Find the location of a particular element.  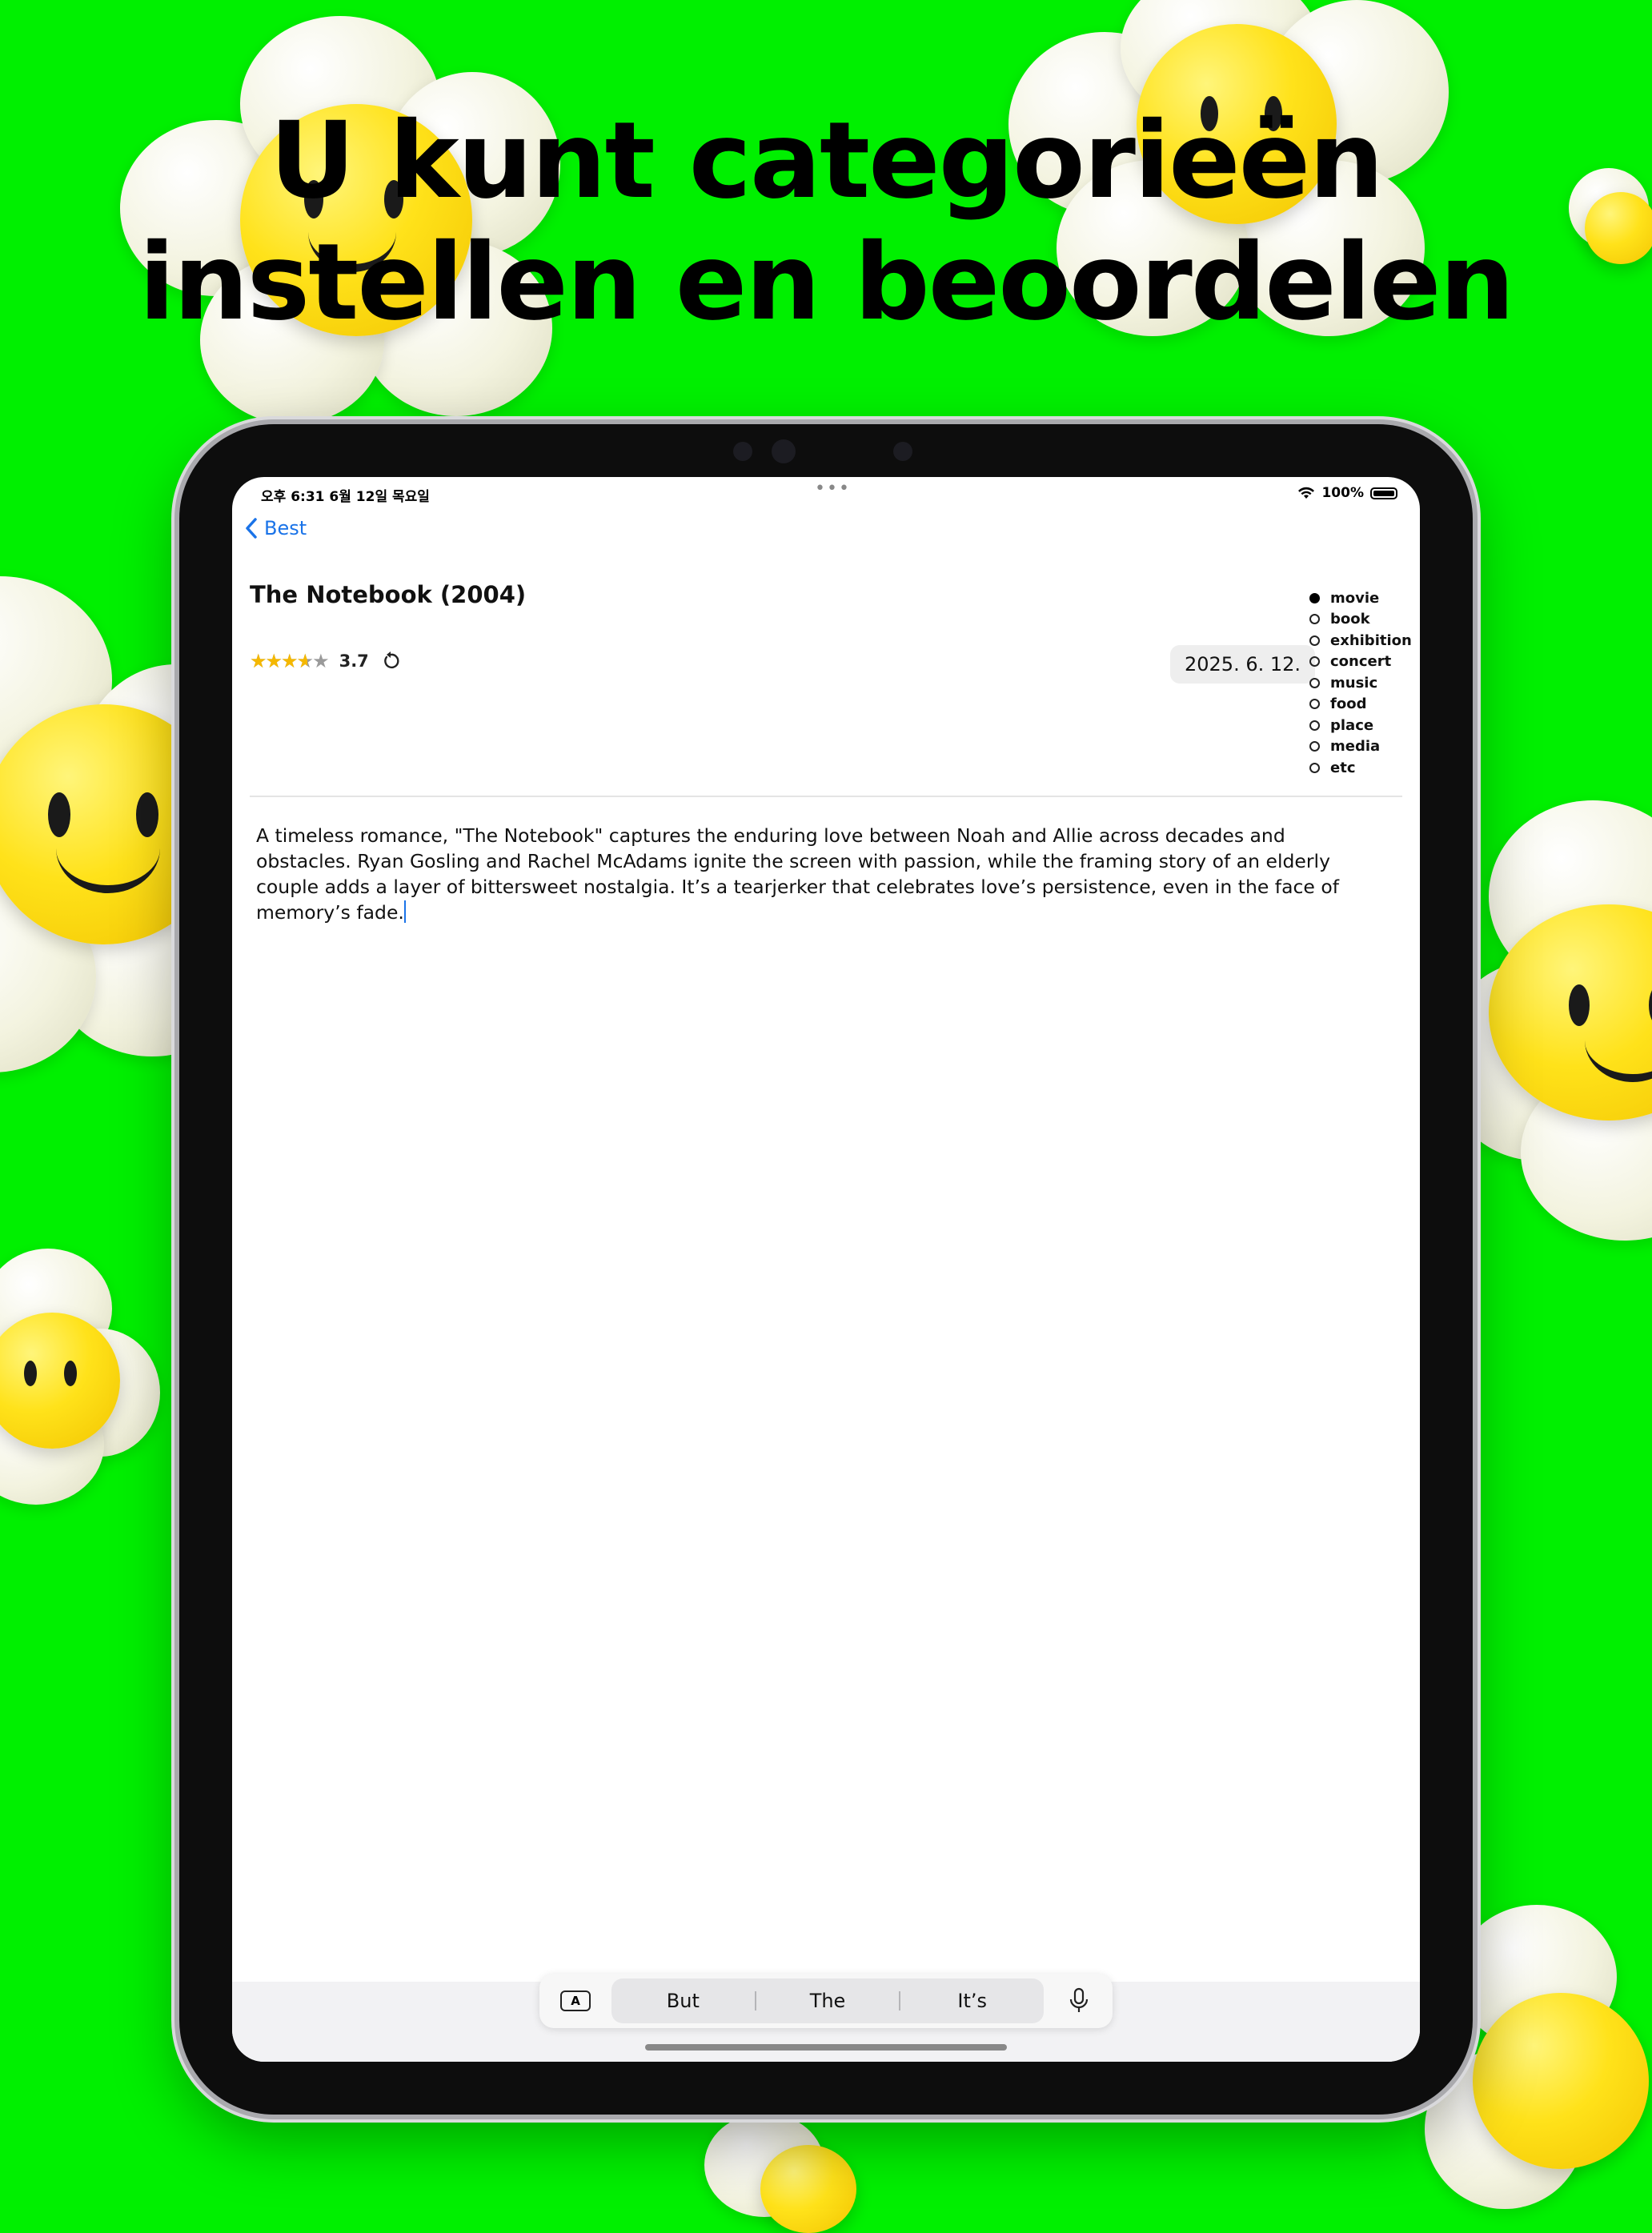

status-bar: 오후 6:31 6월 12일 목요일 ••• 100% is located at coordinates (826, 493).